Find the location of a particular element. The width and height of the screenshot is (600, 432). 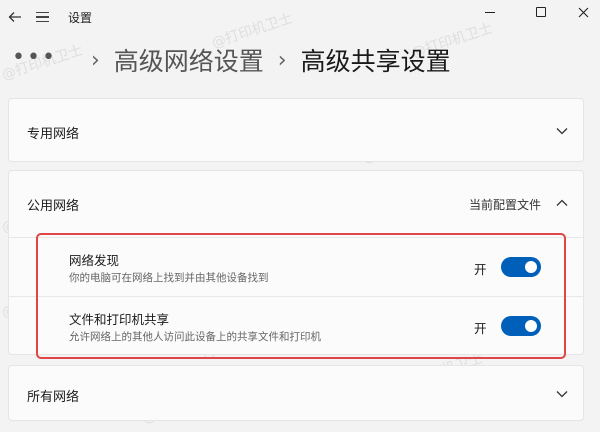

setting-title: 网络发现 is located at coordinates (94, 260).